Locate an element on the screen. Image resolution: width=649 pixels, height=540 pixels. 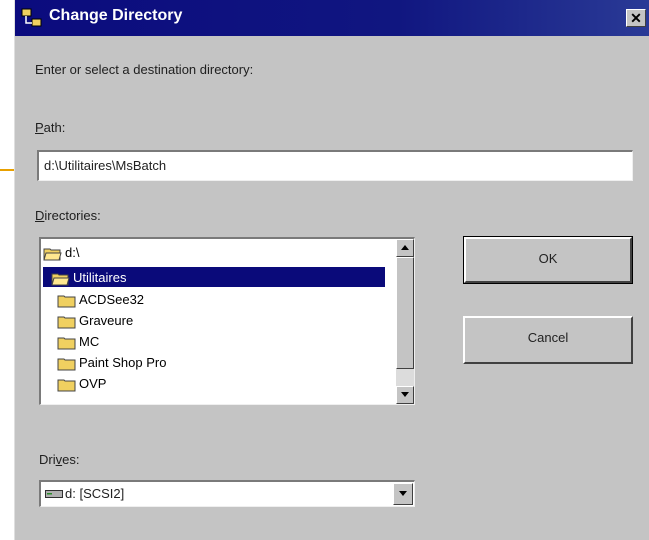
close-icon: ✕ is located at coordinates (636, 18).